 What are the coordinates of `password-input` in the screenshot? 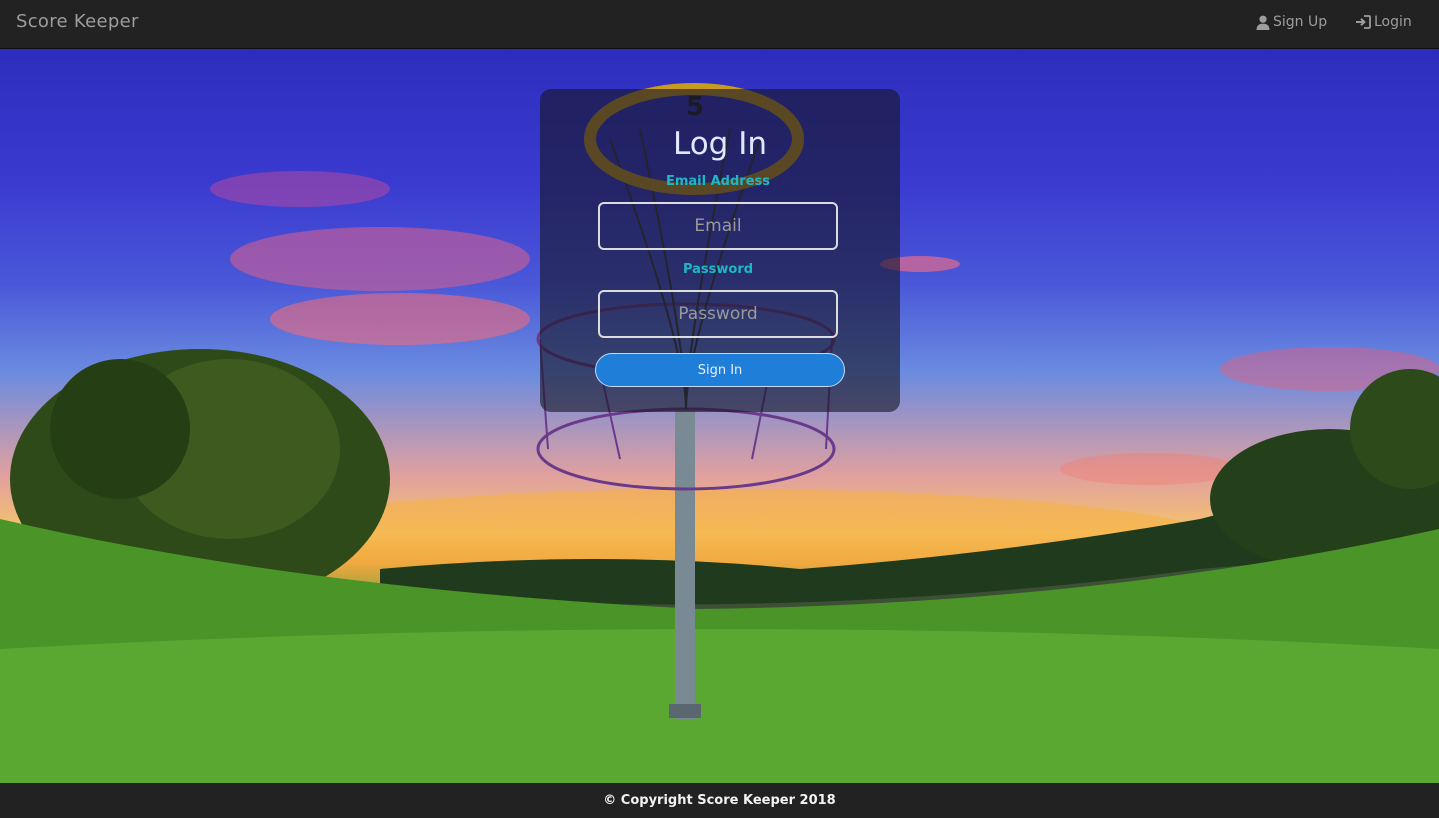 It's located at (718, 314).